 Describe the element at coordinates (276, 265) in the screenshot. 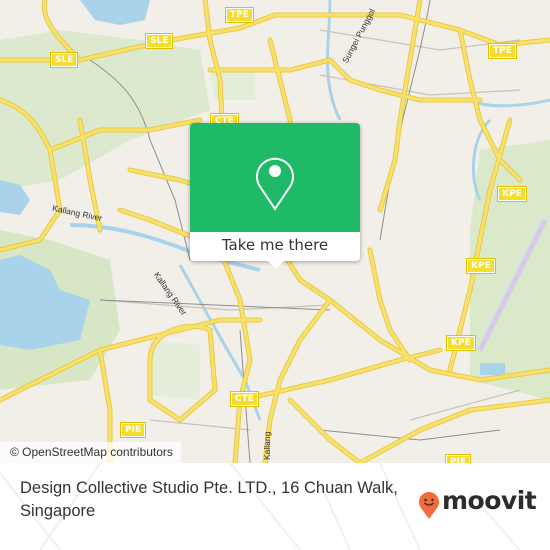

I see `popup-pointer` at that location.